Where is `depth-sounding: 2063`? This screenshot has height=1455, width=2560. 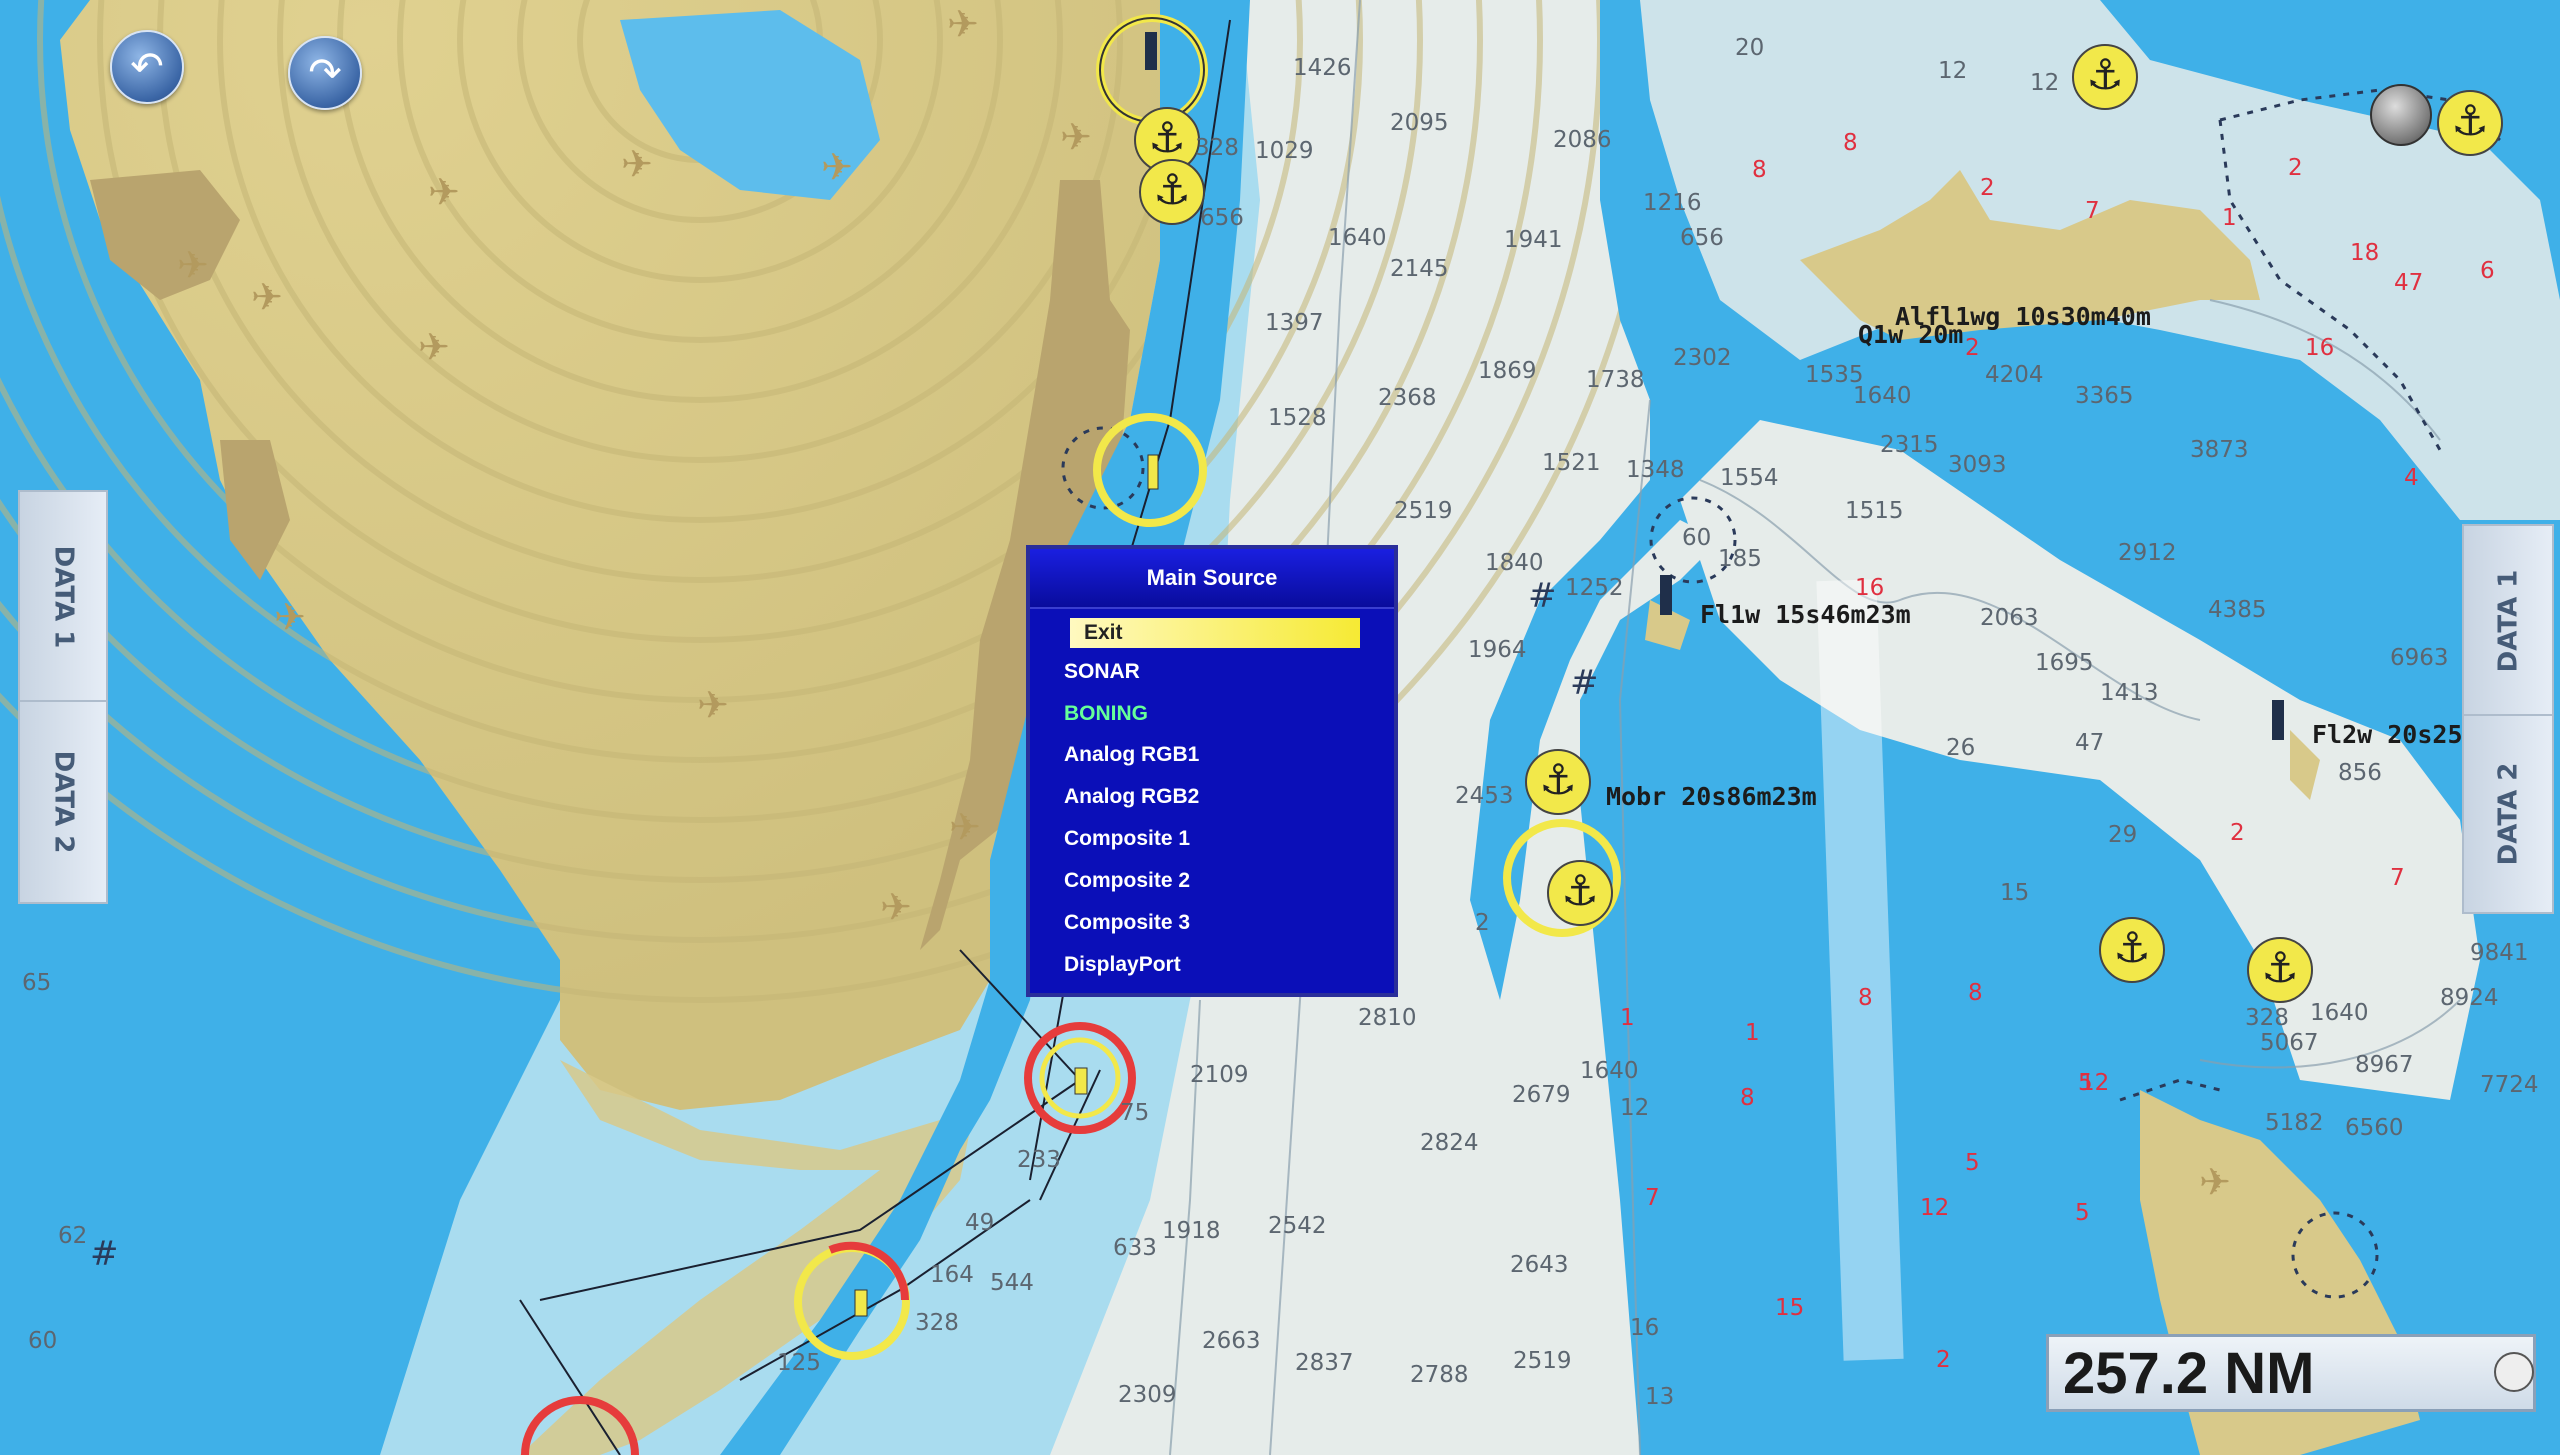 depth-sounding: 2063 is located at coordinates (2009, 618).